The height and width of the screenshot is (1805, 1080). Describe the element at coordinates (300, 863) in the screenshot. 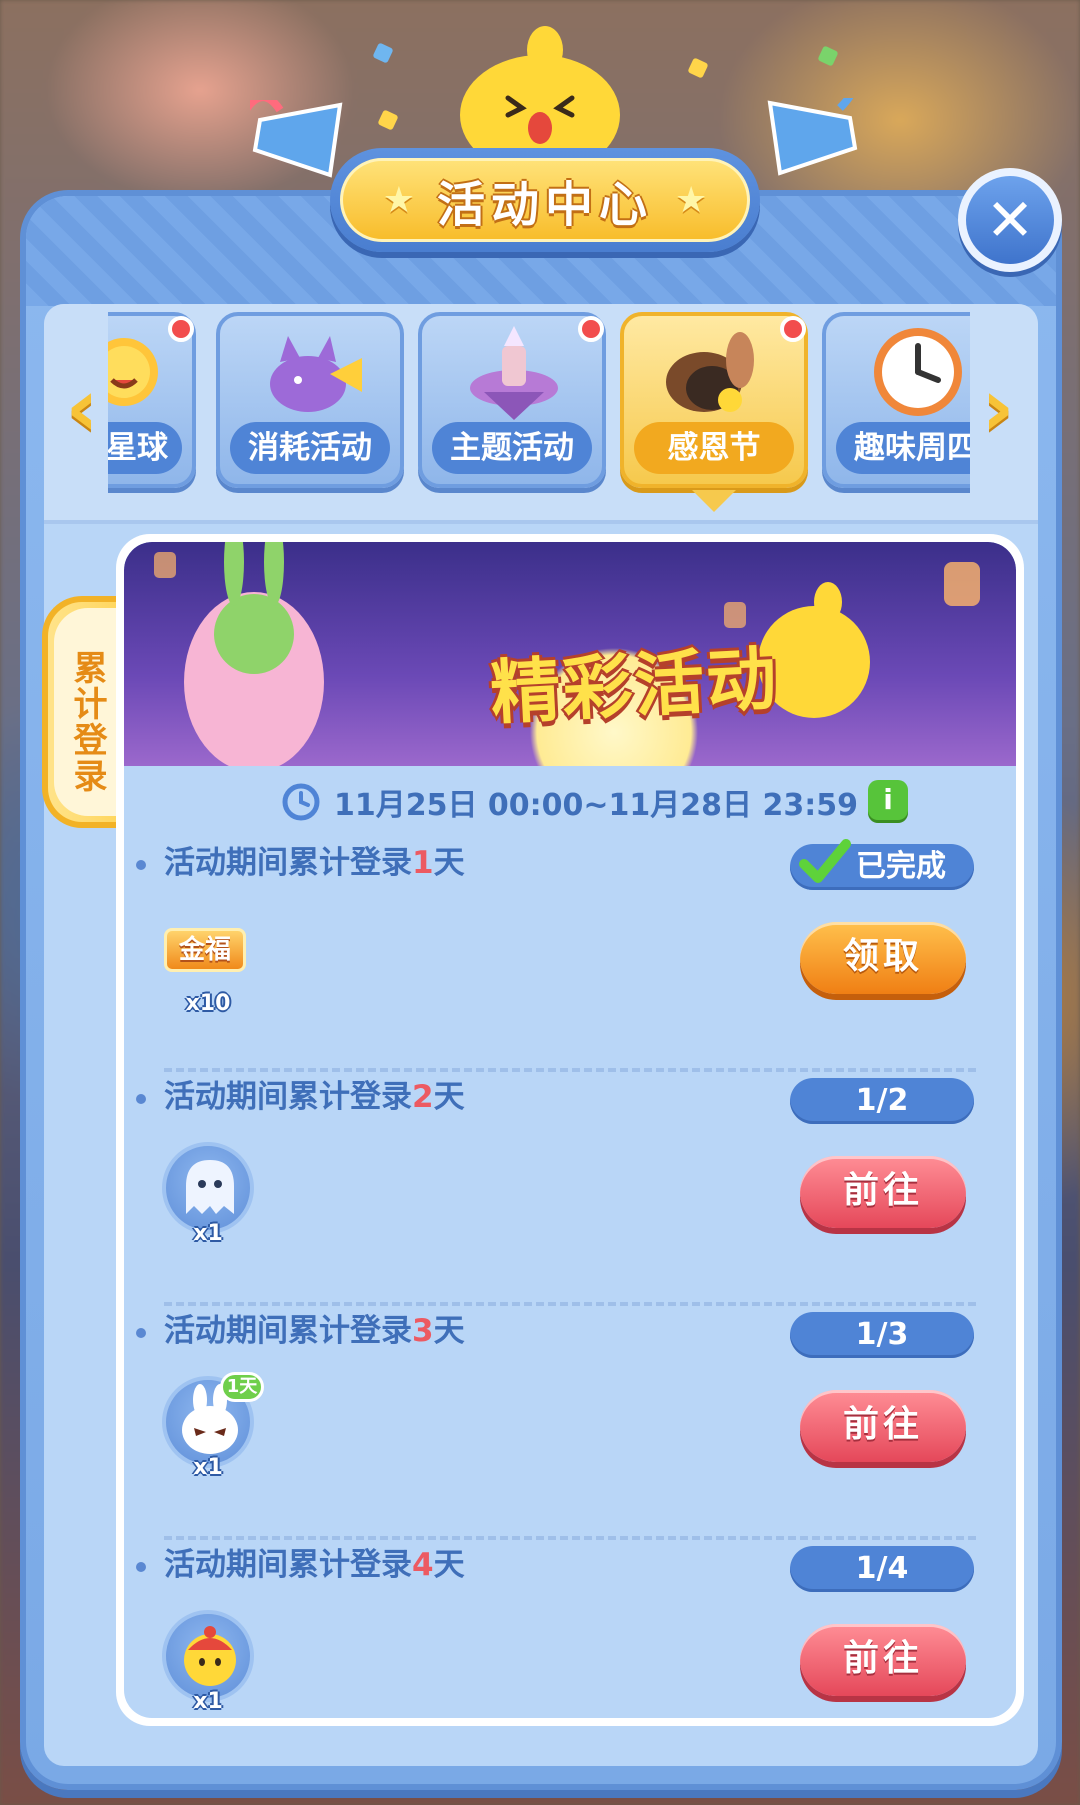

I see `task-description: 活动期间累计登录1天` at that location.